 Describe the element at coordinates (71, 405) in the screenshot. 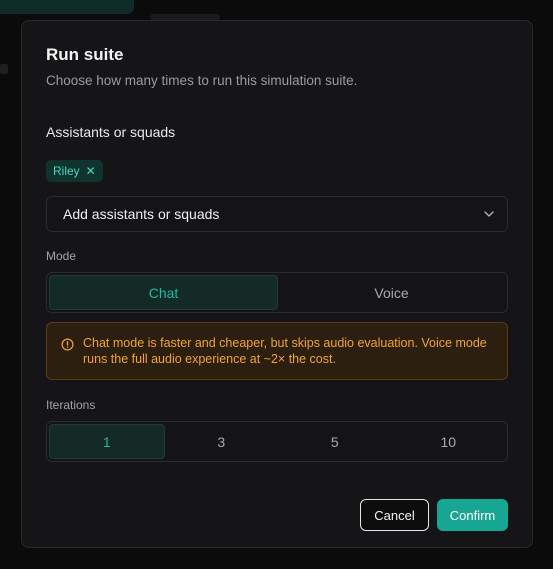

I see `iterations-label: Iterations` at that location.